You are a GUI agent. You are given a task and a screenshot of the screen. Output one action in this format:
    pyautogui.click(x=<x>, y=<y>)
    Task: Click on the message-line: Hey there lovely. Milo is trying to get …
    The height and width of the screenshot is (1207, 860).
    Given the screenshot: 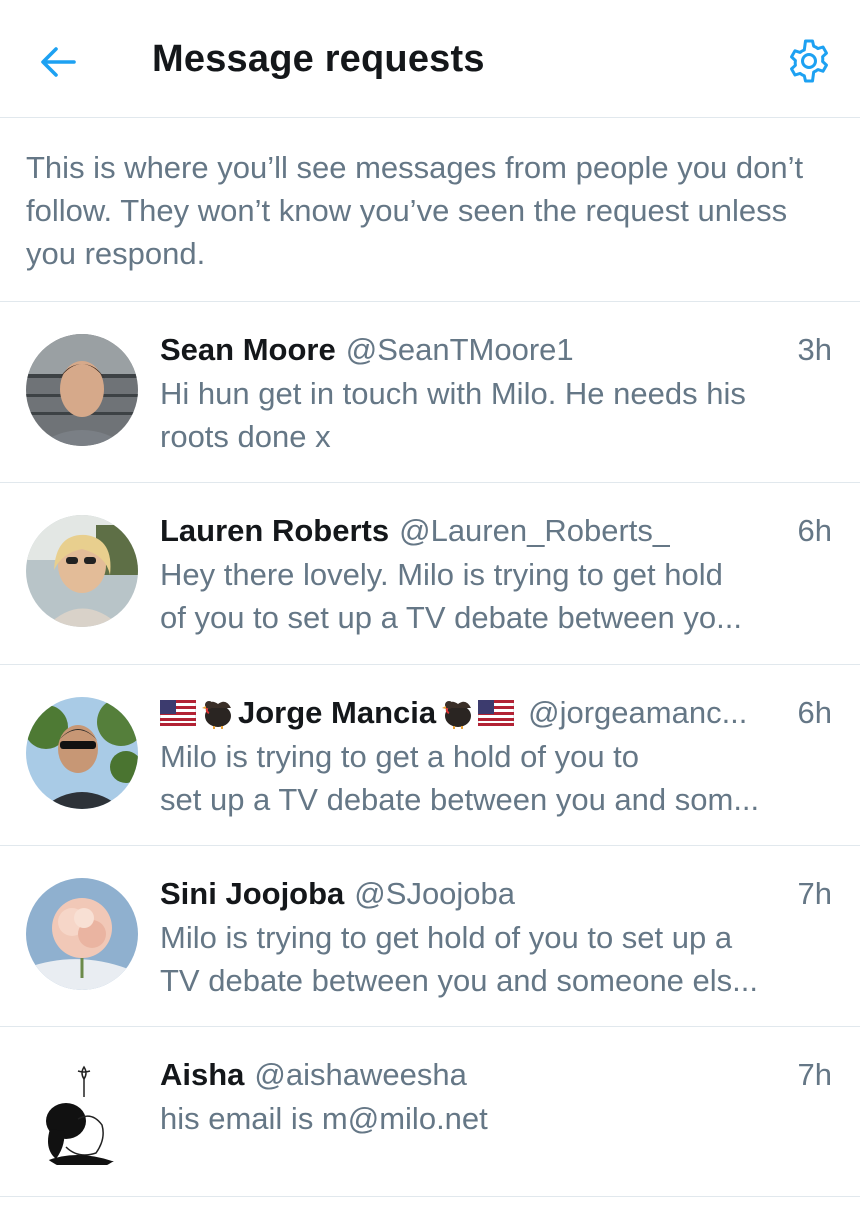 What is the action you would take?
    pyautogui.click(x=441, y=574)
    